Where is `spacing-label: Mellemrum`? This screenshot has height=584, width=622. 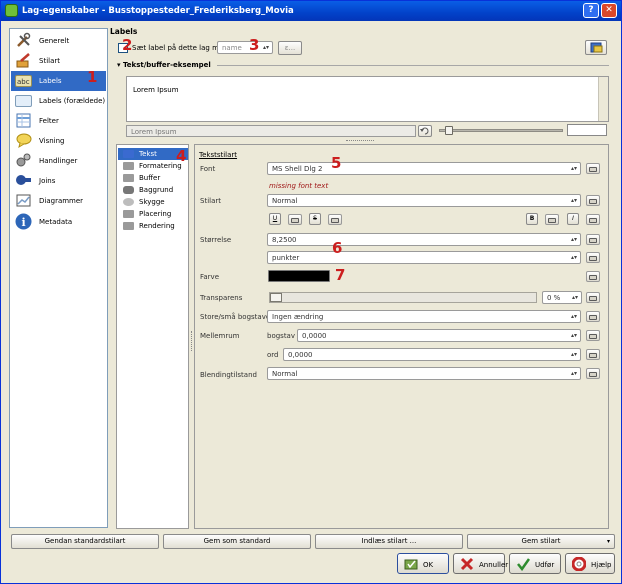 spacing-label: Mellemrum is located at coordinates (220, 336).